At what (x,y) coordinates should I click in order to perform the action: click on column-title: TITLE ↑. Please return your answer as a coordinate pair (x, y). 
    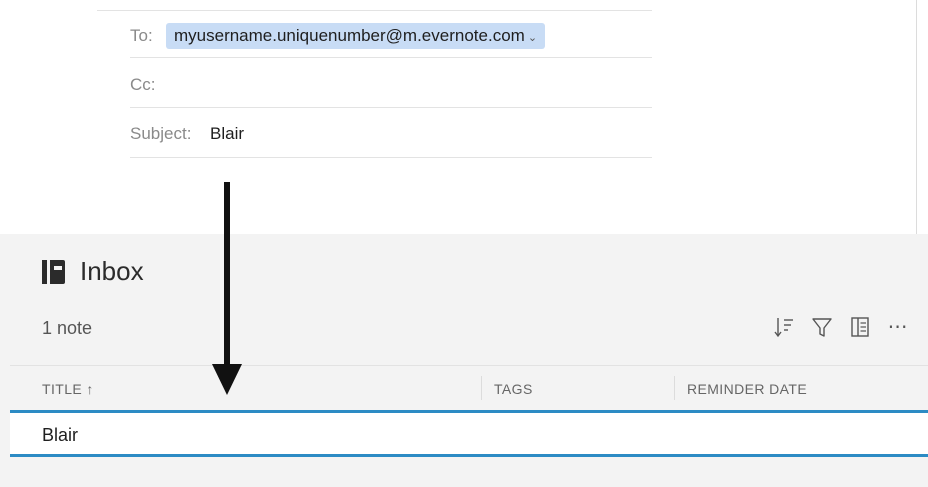
    Looking at the image, I should click on (68, 389).